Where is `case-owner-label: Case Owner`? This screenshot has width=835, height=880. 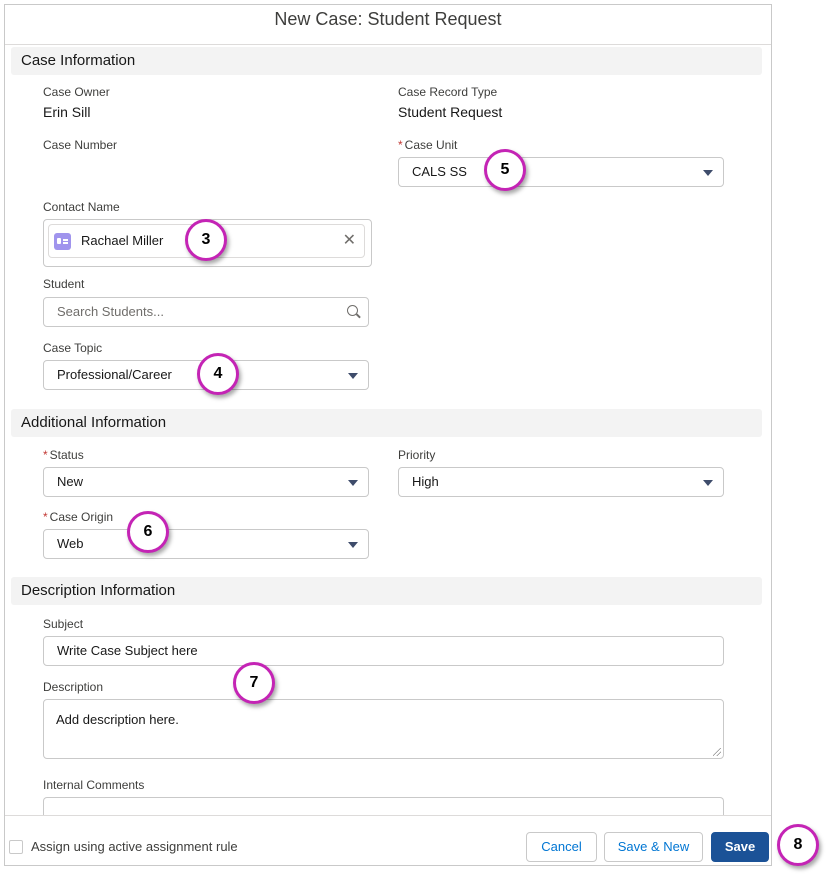 case-owner-label: Case Owner is located at coordinates (76, 92).